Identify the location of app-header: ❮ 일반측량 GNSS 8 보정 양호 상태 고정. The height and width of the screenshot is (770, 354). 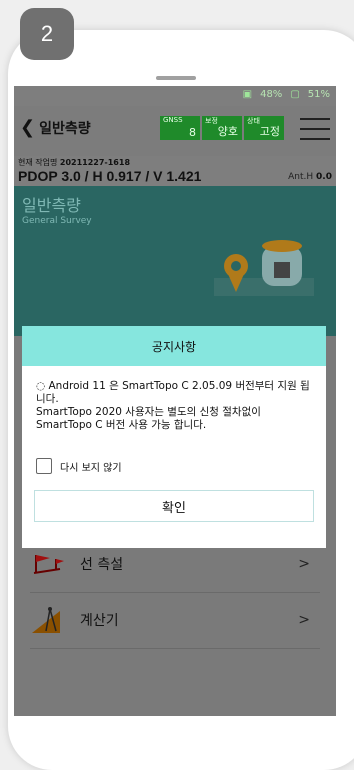
(175, 131).